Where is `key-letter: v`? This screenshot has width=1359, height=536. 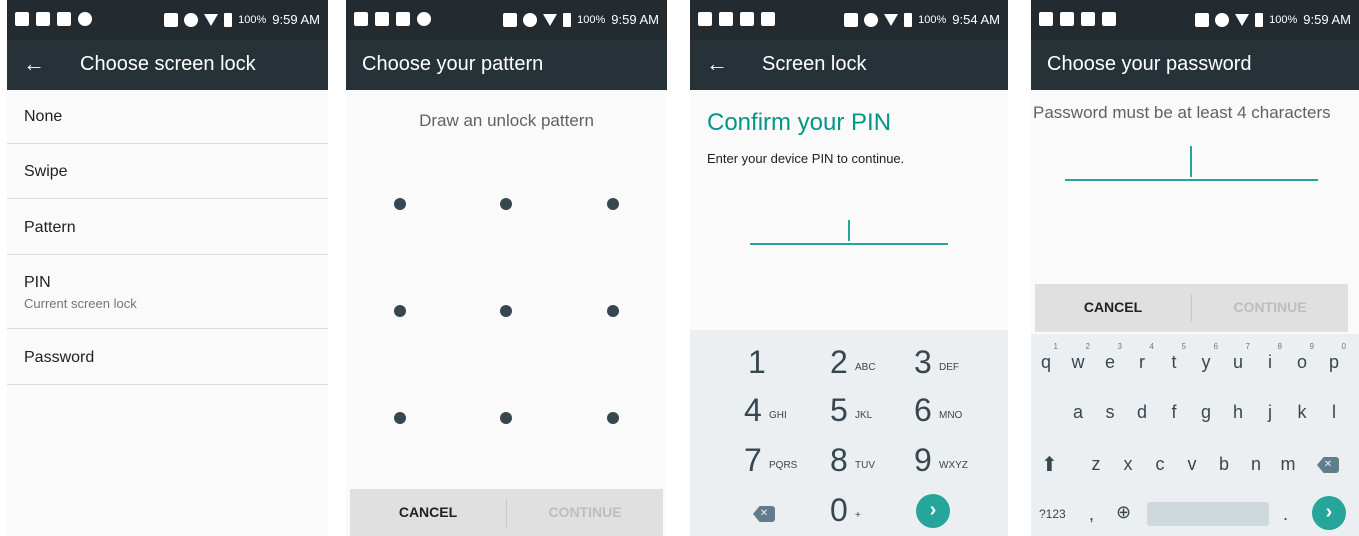 key-letter: v is located at coordinates (1192, 464).